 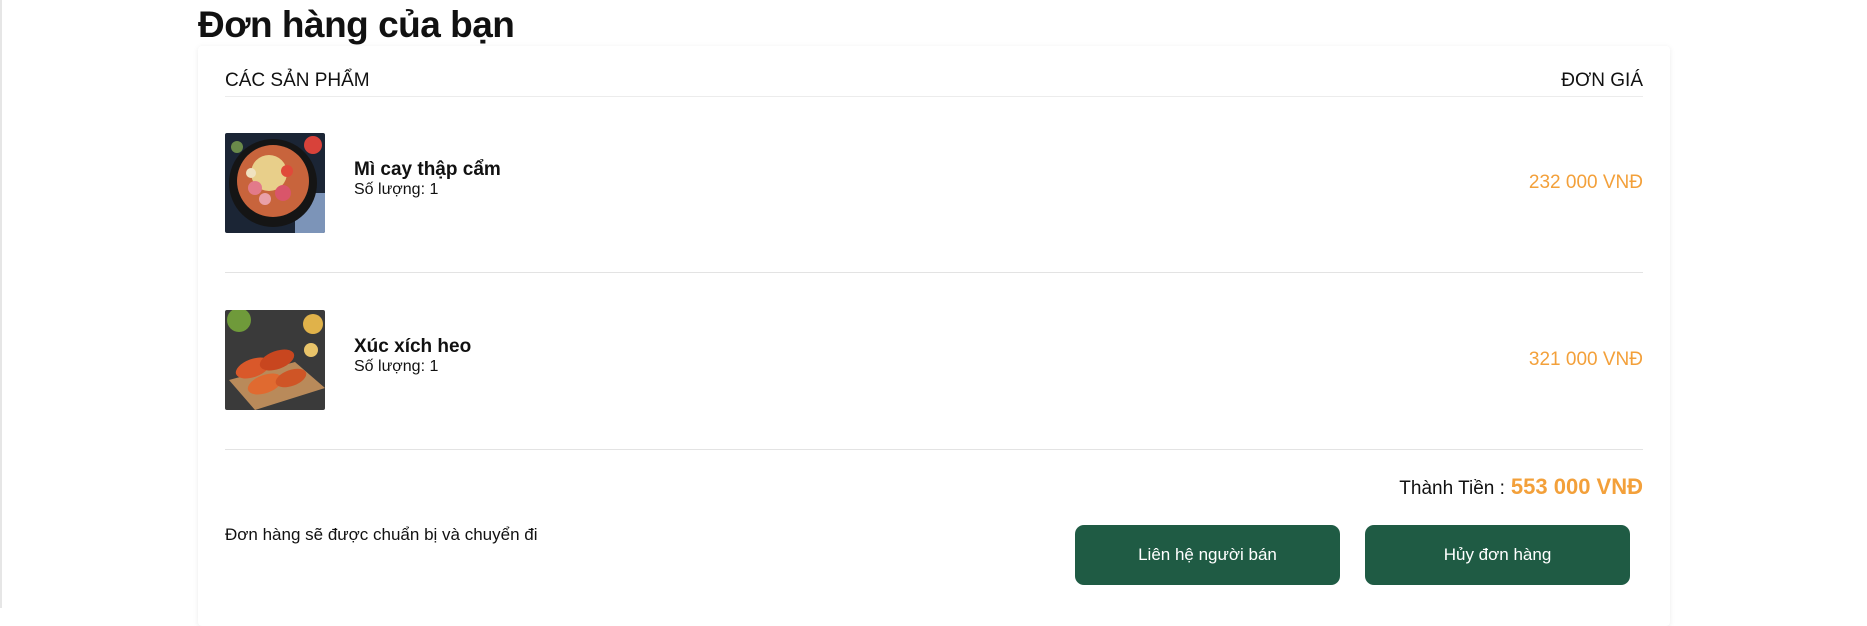 I want to click on product-name: Mì cay thập cẩm, so click(x=427, y=170).